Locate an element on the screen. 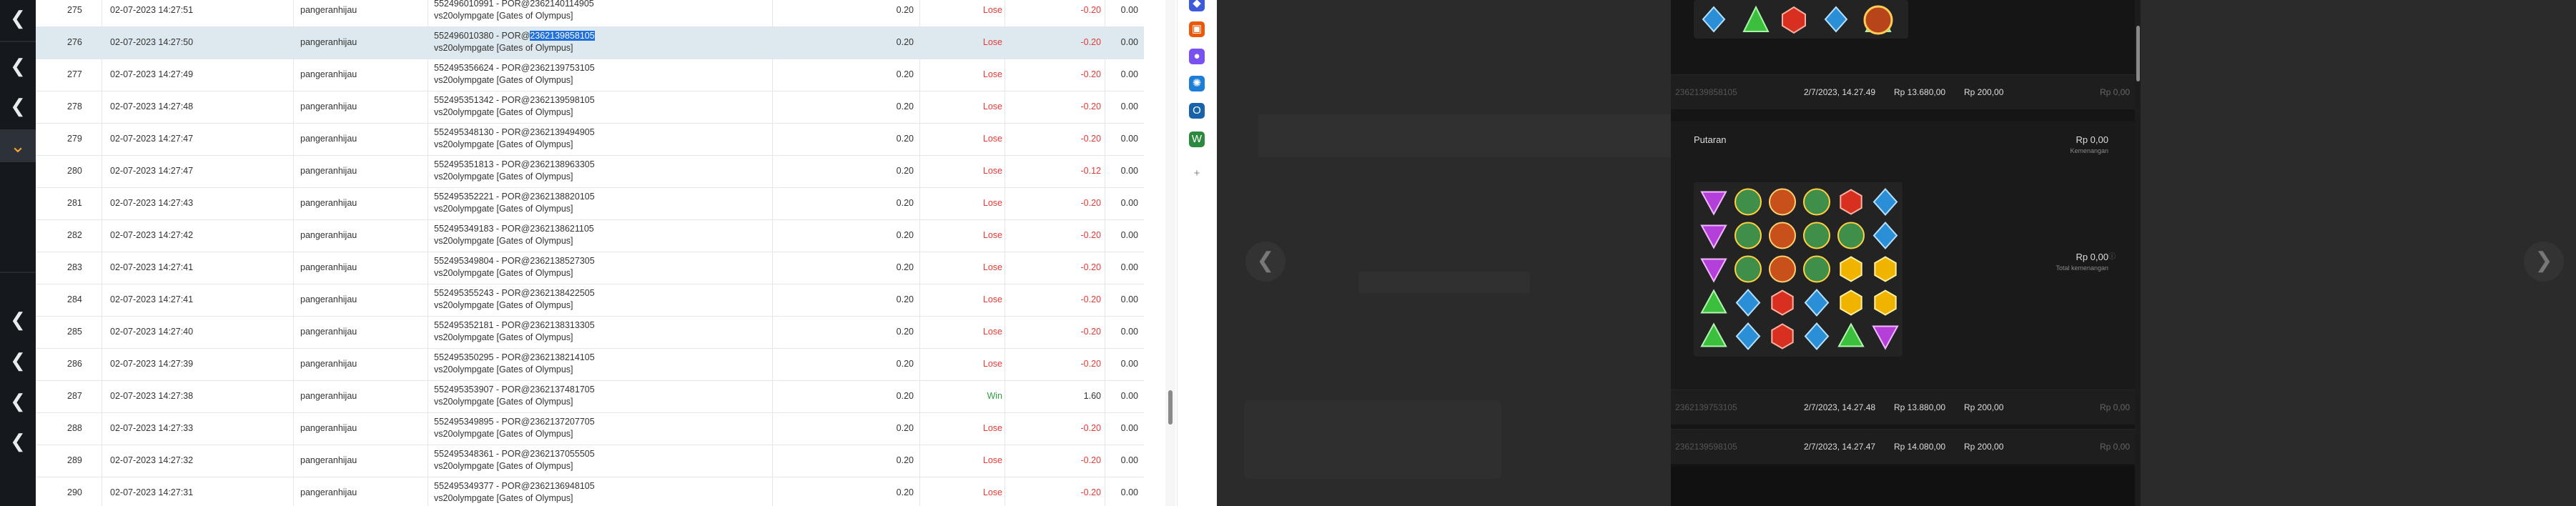  description-line-1: 552495352221 - POR@2362138820105 is located at coordinates (514, 197).